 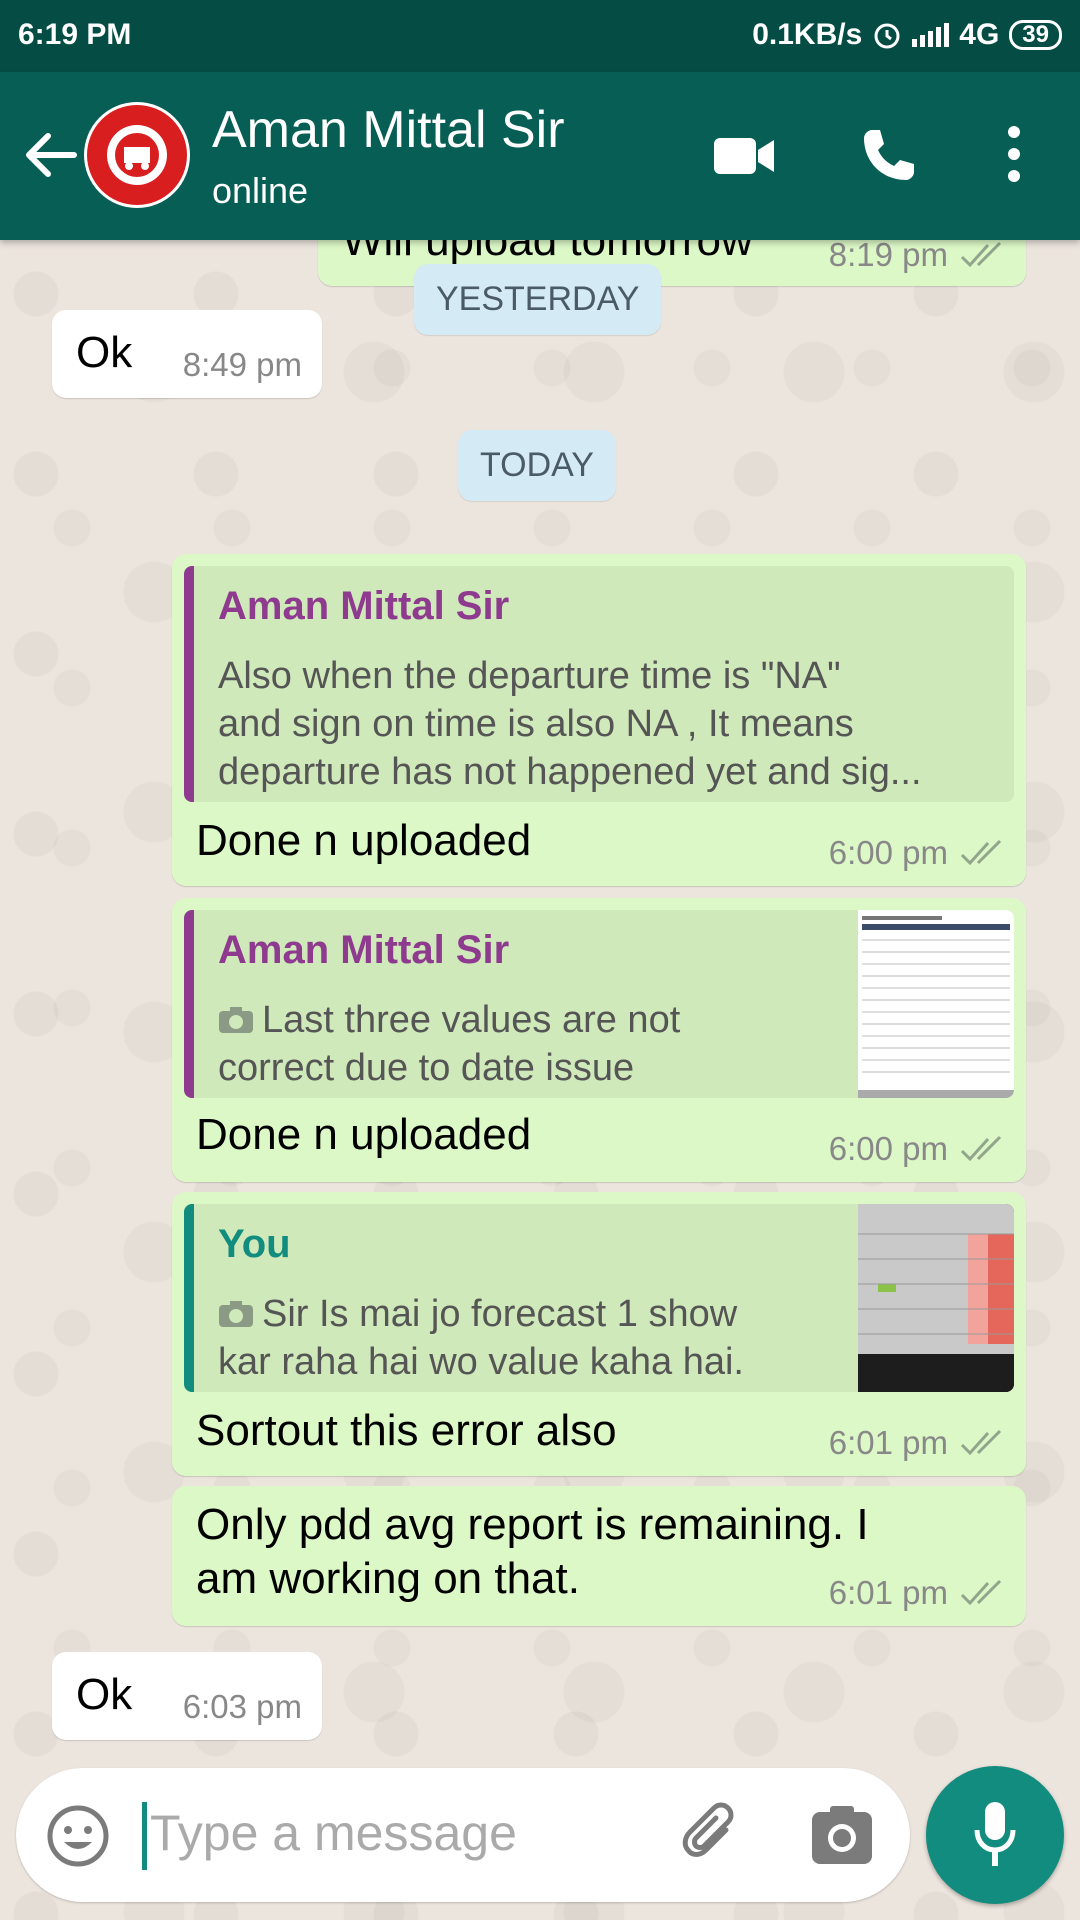 I want to click on video-call-icon, so click(x=744, y=156).